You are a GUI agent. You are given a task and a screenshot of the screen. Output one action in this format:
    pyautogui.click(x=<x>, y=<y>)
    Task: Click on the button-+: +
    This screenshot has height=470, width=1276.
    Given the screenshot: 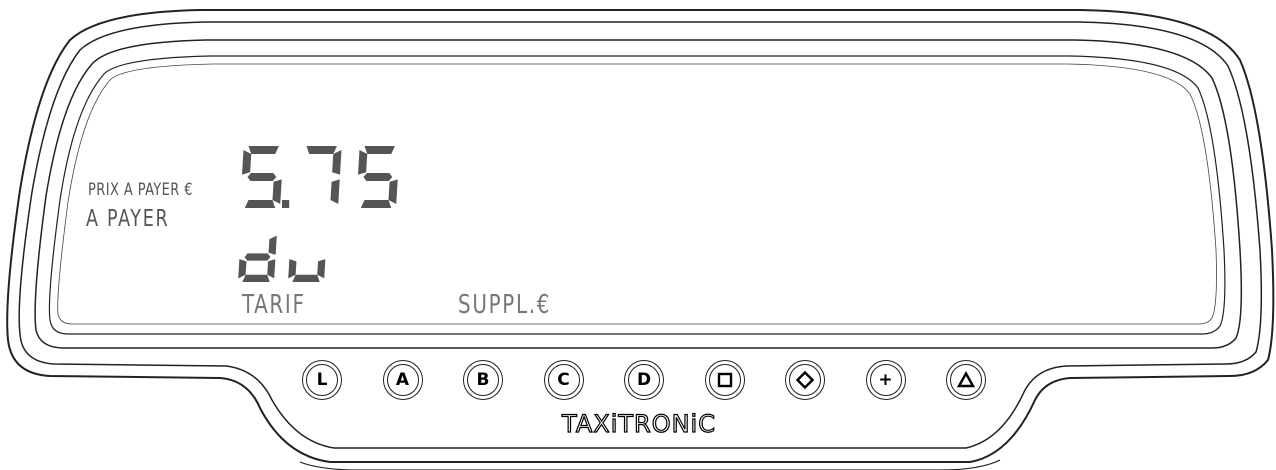 What is the action you would take?
    pyautogui.click(x=885, y=380)
    